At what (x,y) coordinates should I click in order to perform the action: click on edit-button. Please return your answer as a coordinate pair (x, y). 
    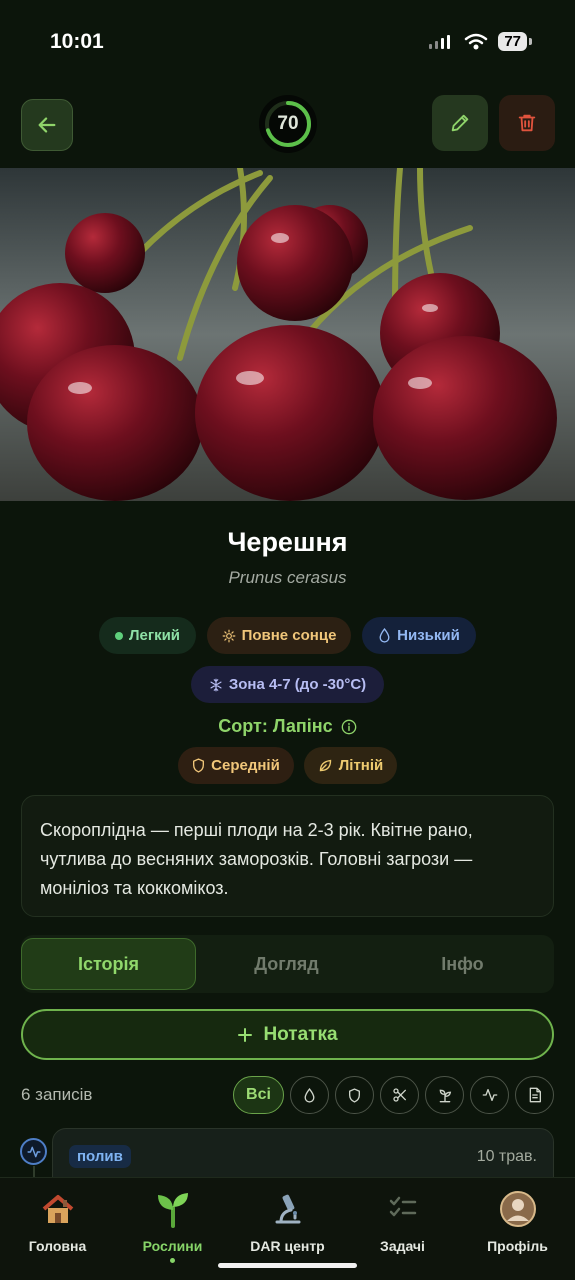
    Looking at the image, I should click on (460, 123).